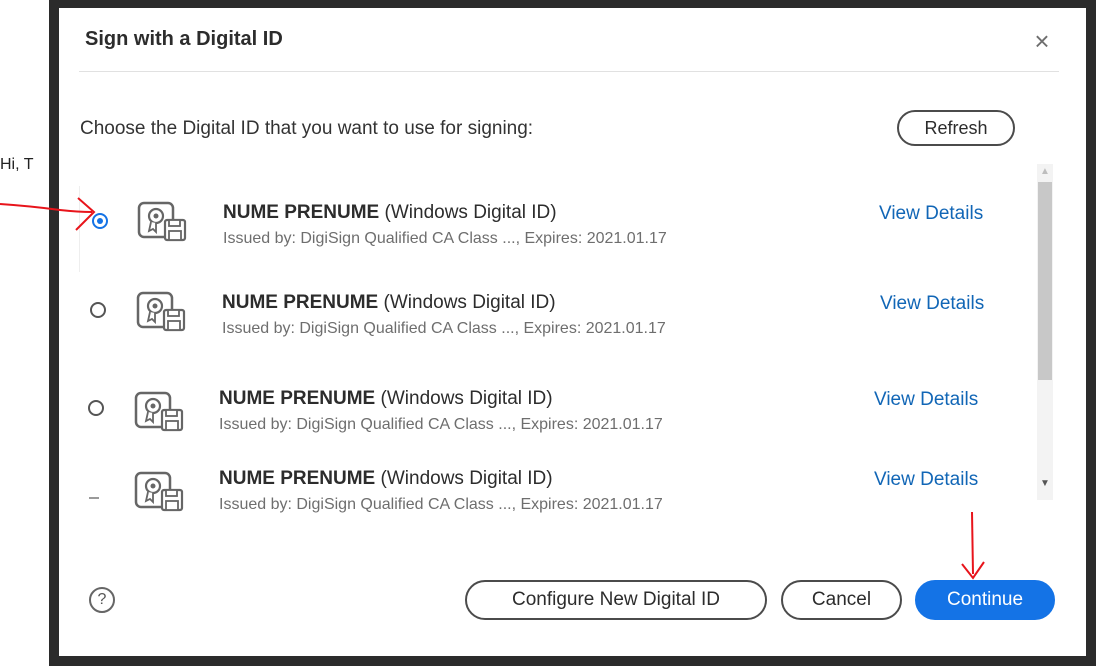 This screenshot has height=666, width=1096. I want to click on cancel-button: Cancel, so click(841, 600).